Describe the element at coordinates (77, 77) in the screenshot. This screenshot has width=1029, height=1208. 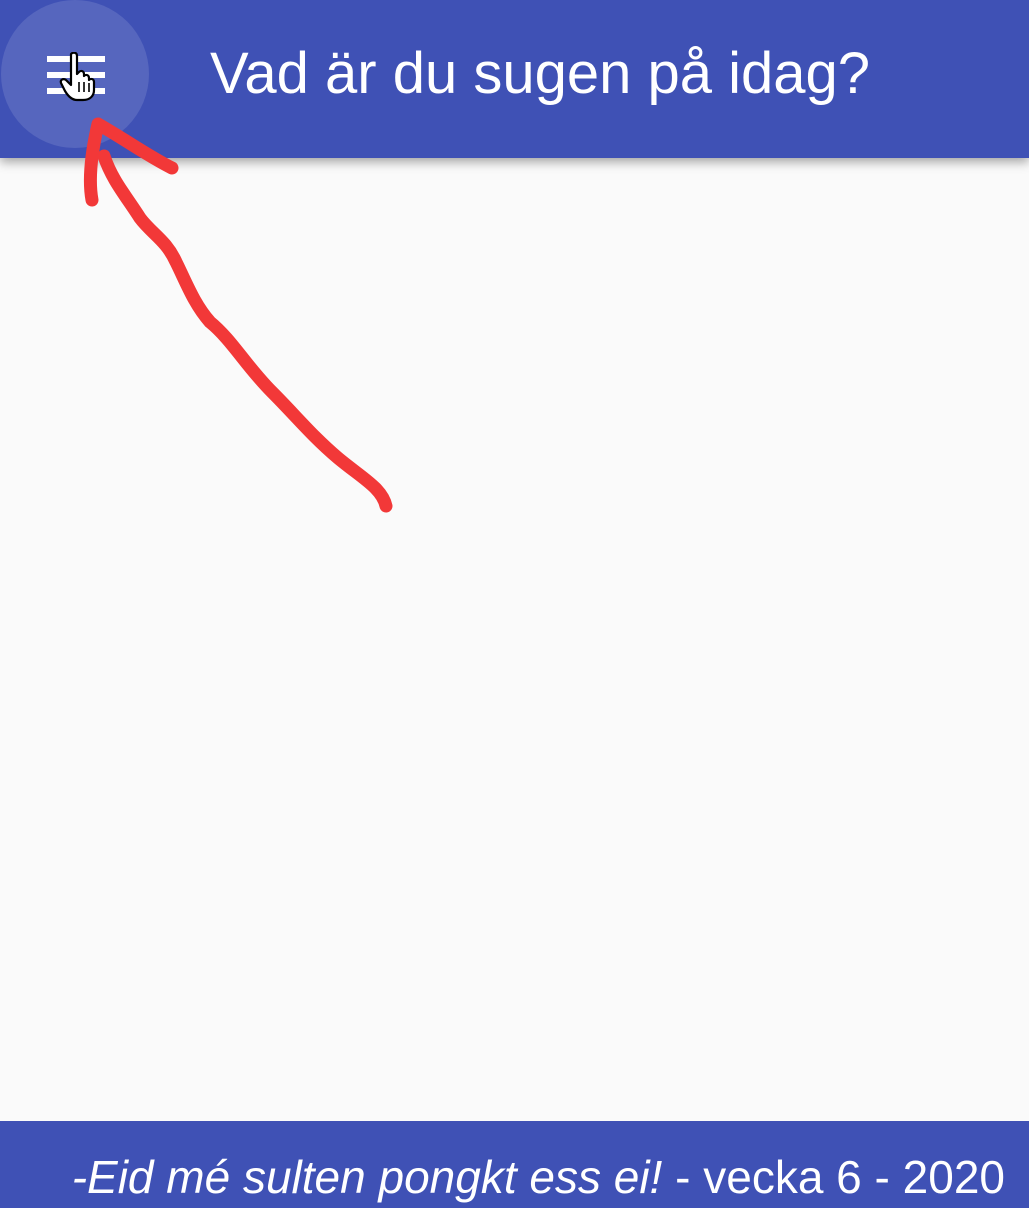
I see `hand-pointer-icon` at that location.